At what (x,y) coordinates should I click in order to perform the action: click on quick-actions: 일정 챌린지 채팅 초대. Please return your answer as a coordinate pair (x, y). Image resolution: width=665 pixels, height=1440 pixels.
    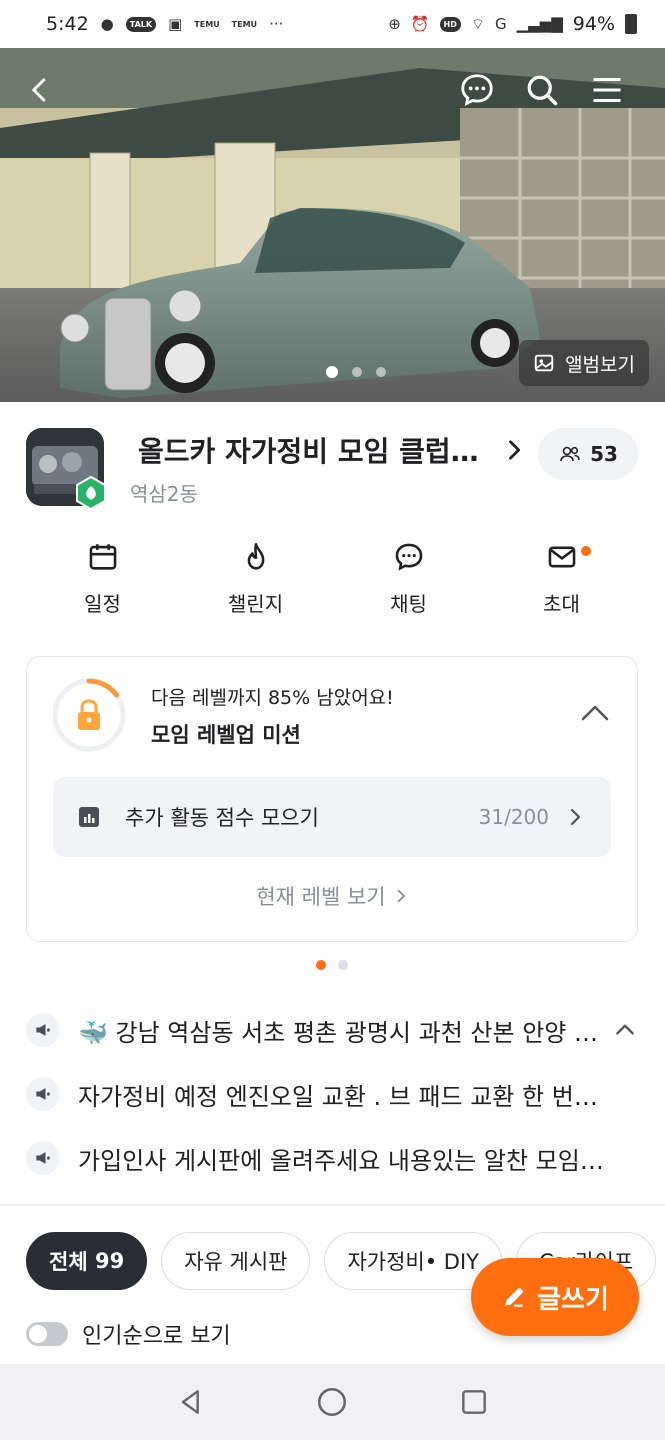
    Looking at the image, I should click on (332, 585).